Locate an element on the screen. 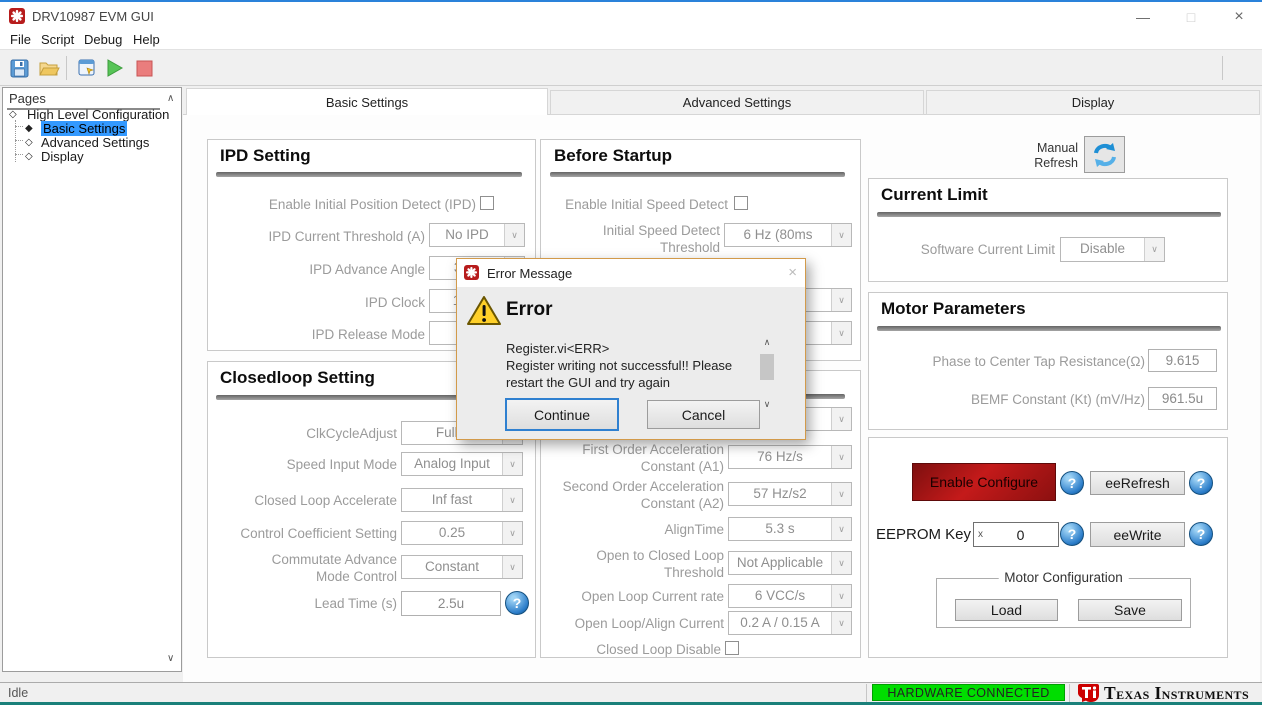 The image size is (1262, 705). speed-detect-enable-checkbox is located at coordinates (741, 203).